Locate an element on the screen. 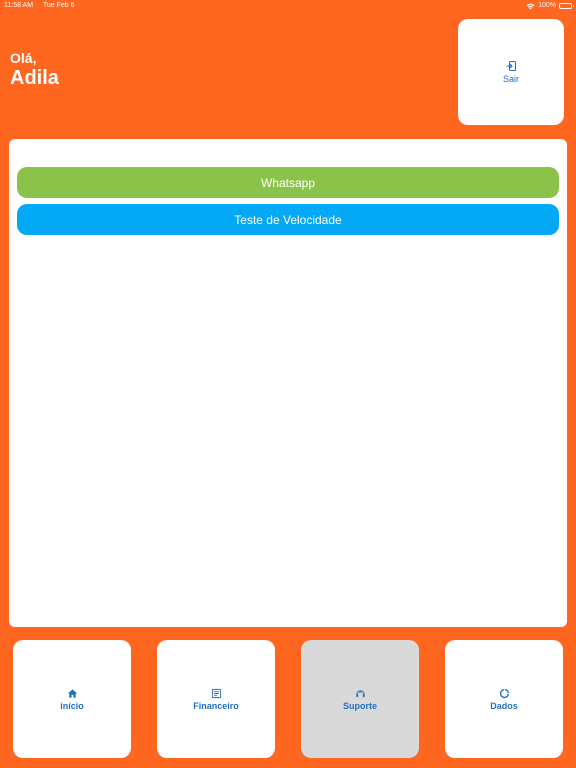 Image resolution: width=576 pixels, height=768 pixels. wifi-icon is located at coordinates (530, 6).